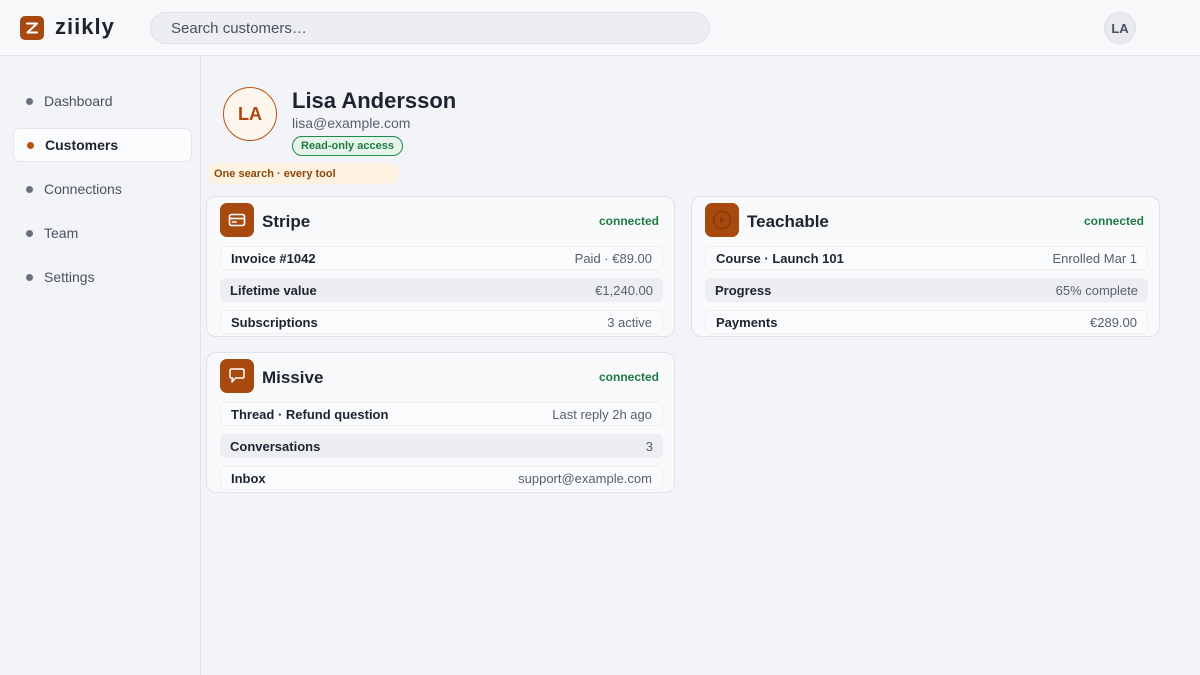  Describe the element at coordinates (275, 446) in the screenshot. I see `row-label: Conversations` at that location.